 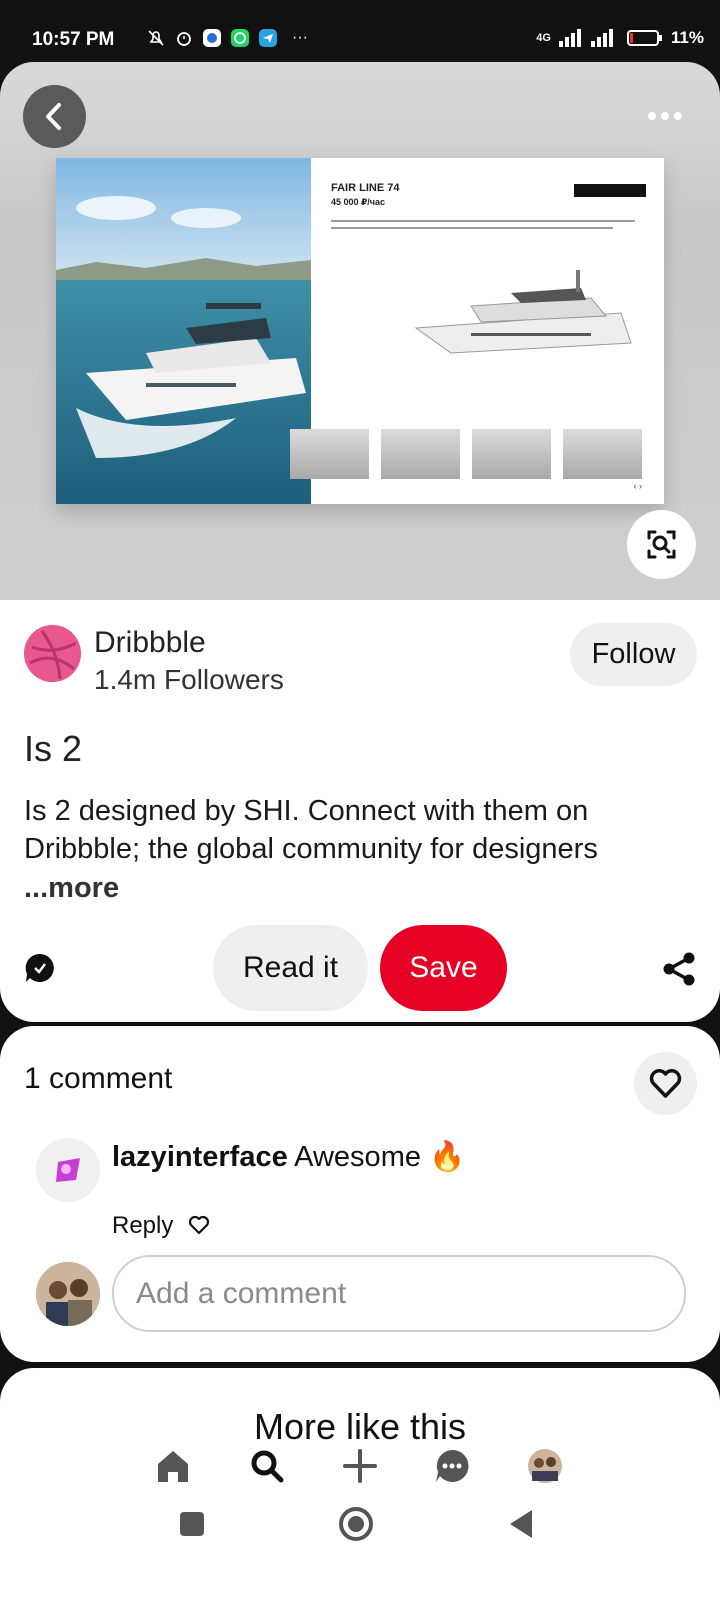 I want to click on messages-icon, so click(x=452, y=1466).